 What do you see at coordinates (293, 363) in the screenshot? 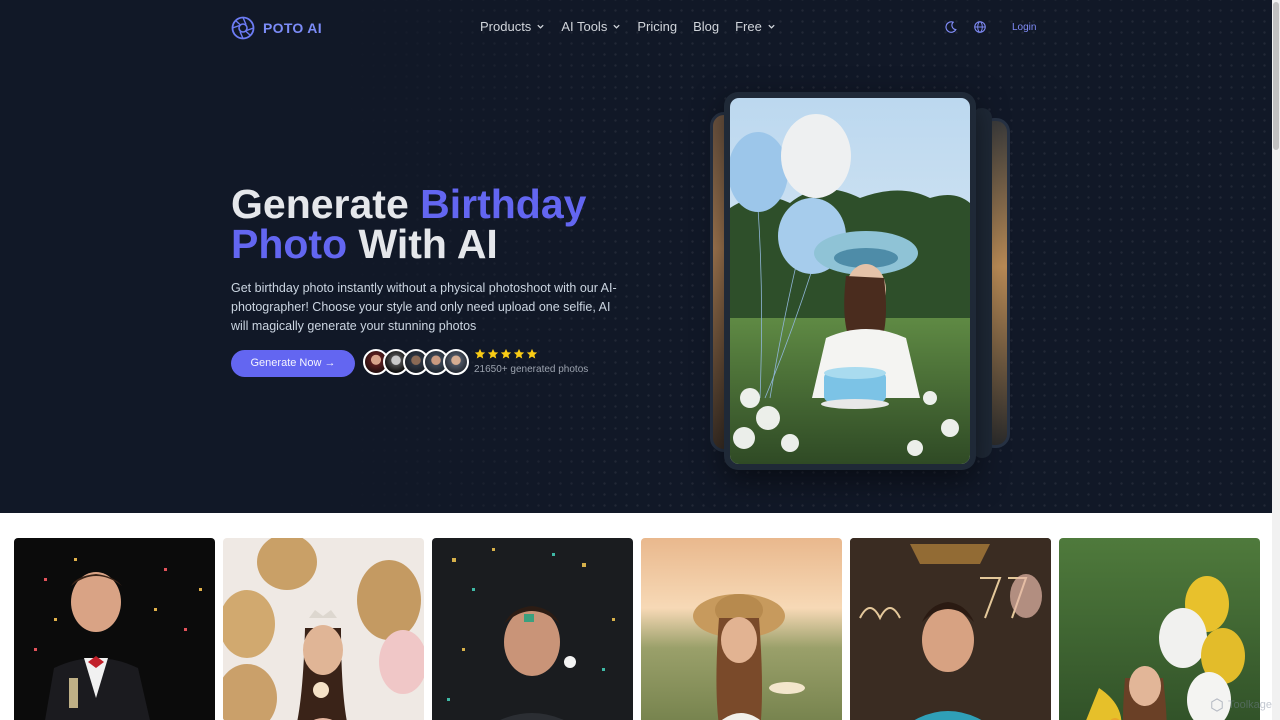
I see `generate-now-button: Generate Now →` at bounding box center [293, 363].